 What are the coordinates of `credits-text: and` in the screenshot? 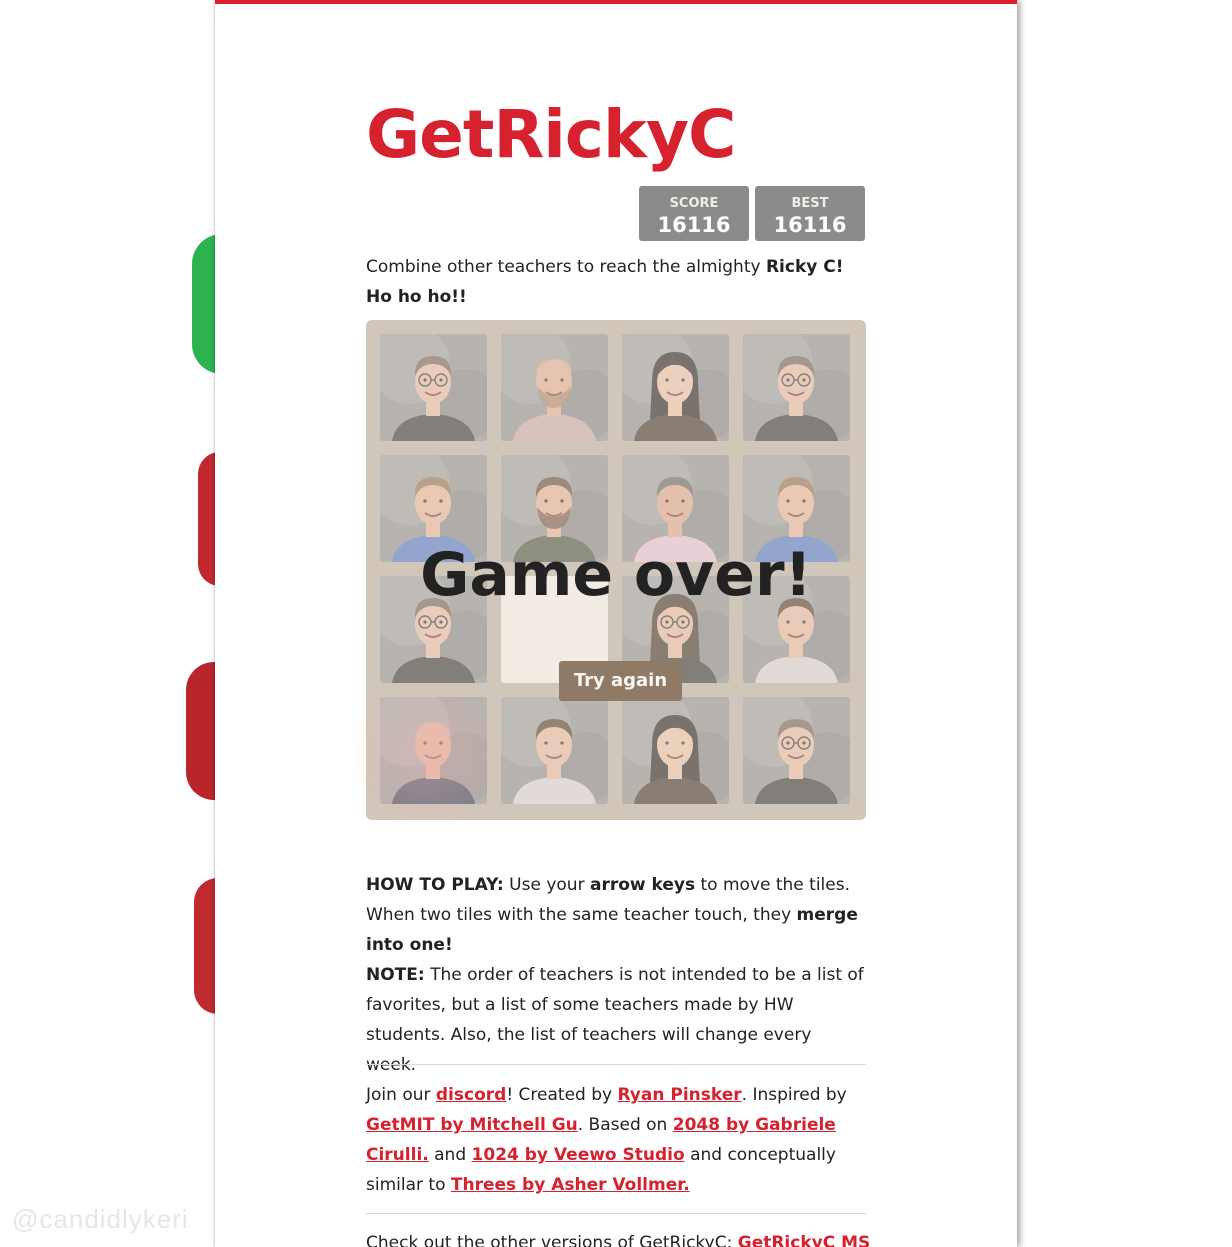 It's located at (450, 1155).